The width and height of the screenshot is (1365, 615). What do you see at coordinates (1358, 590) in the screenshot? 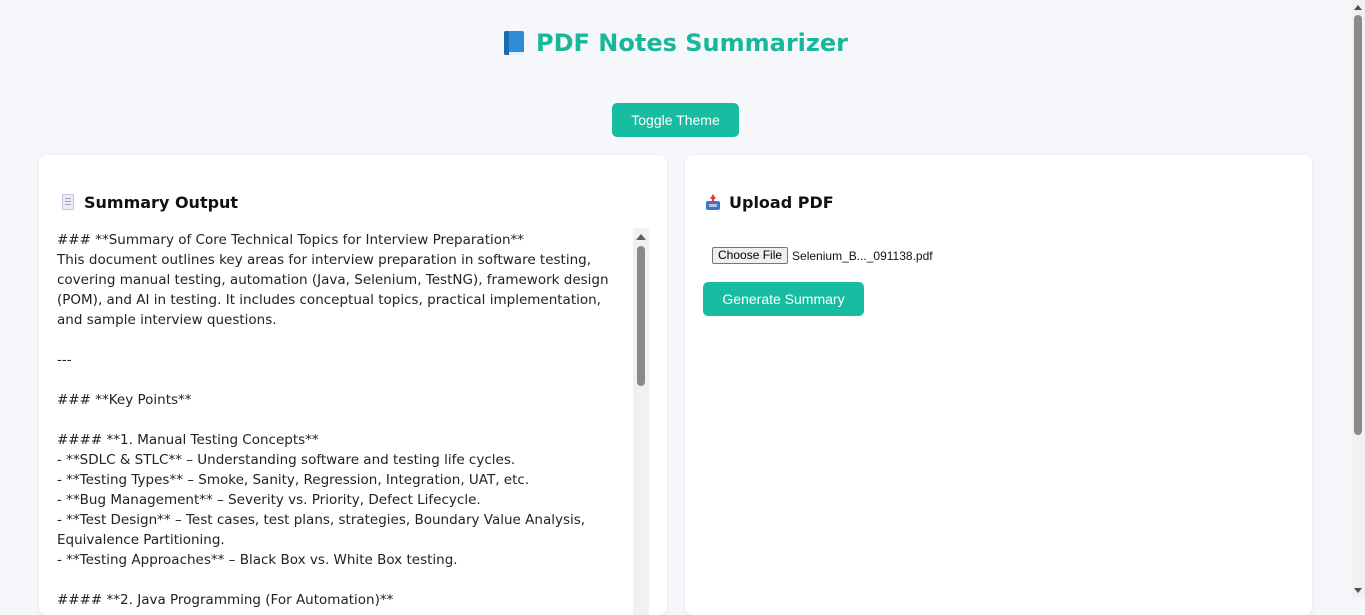
I see `page-scroll-down-icon` at bounding box center [1358, 590].